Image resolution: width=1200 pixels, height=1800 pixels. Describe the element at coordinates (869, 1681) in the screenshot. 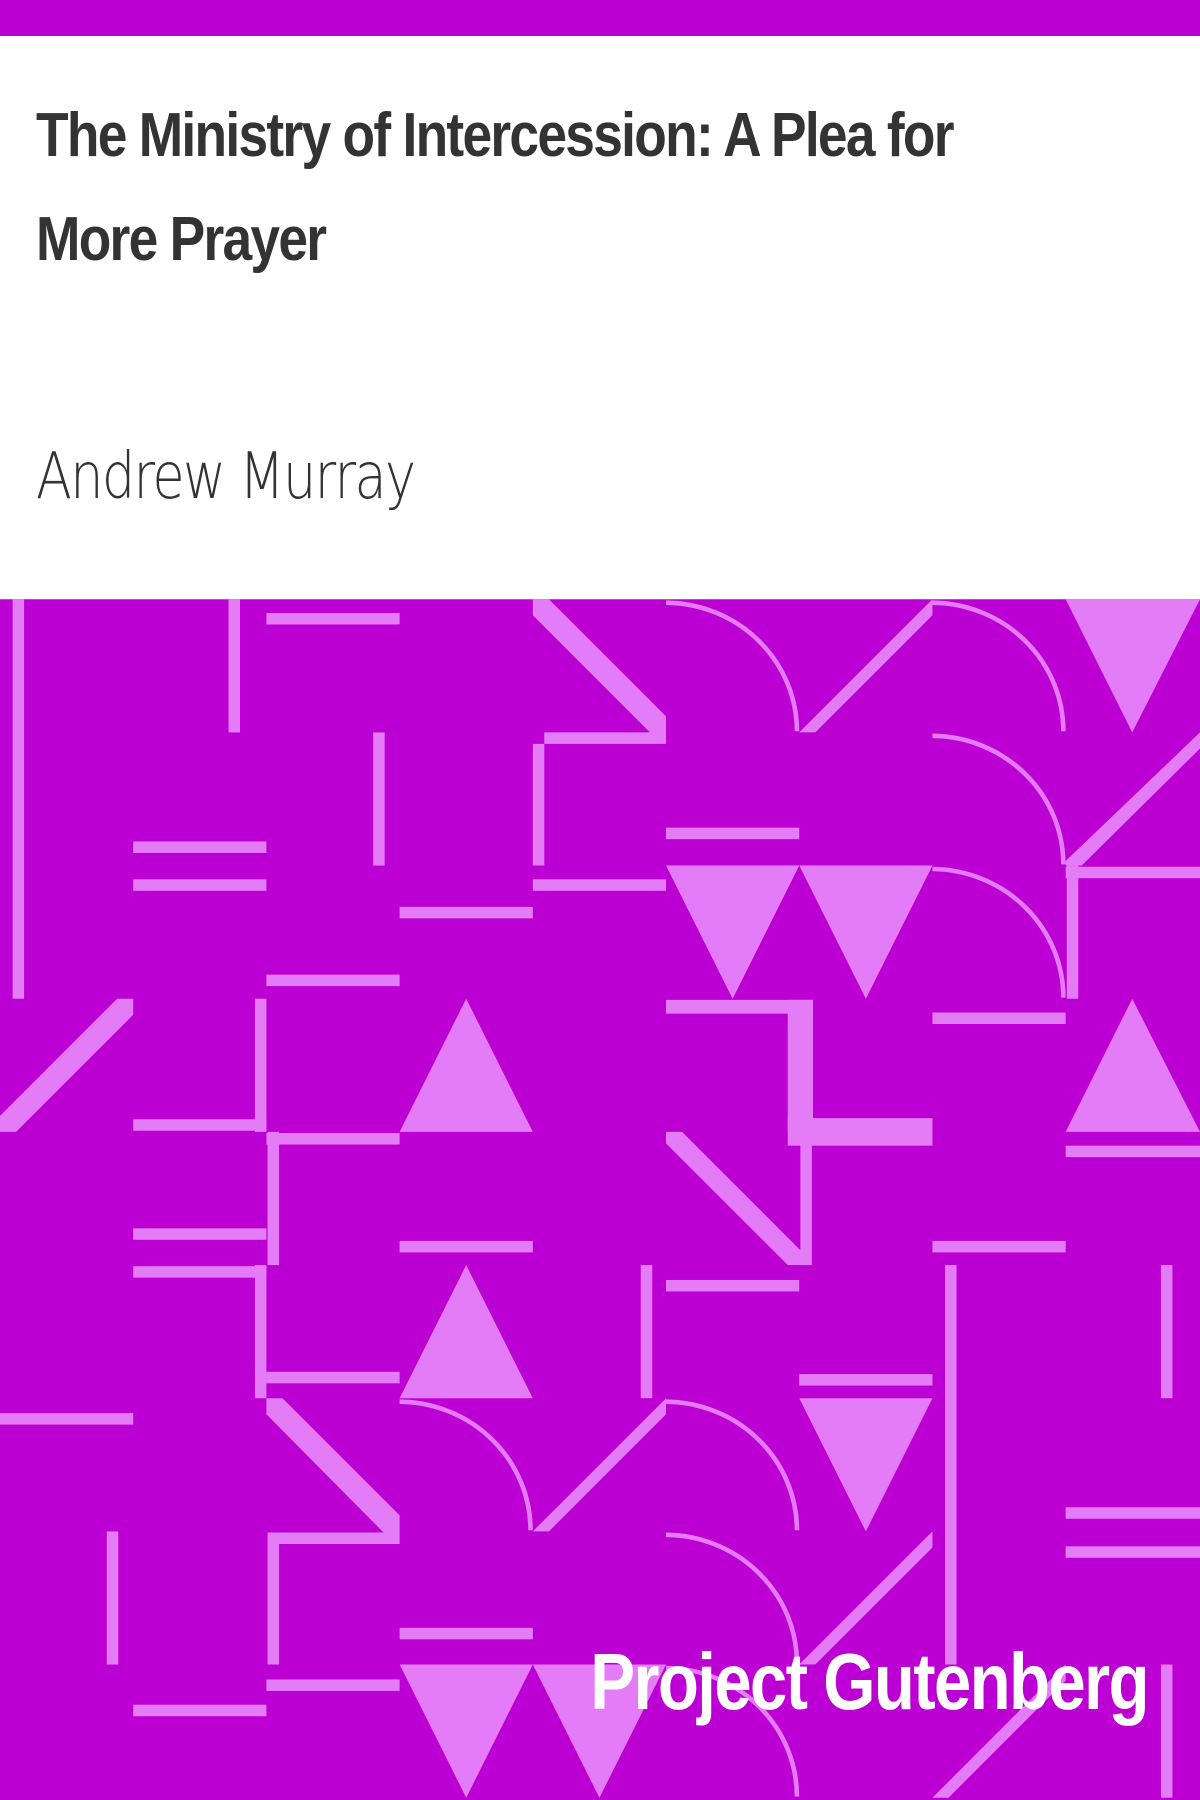

I see `publisher-logo-text: Project Gutenberg` at that location.